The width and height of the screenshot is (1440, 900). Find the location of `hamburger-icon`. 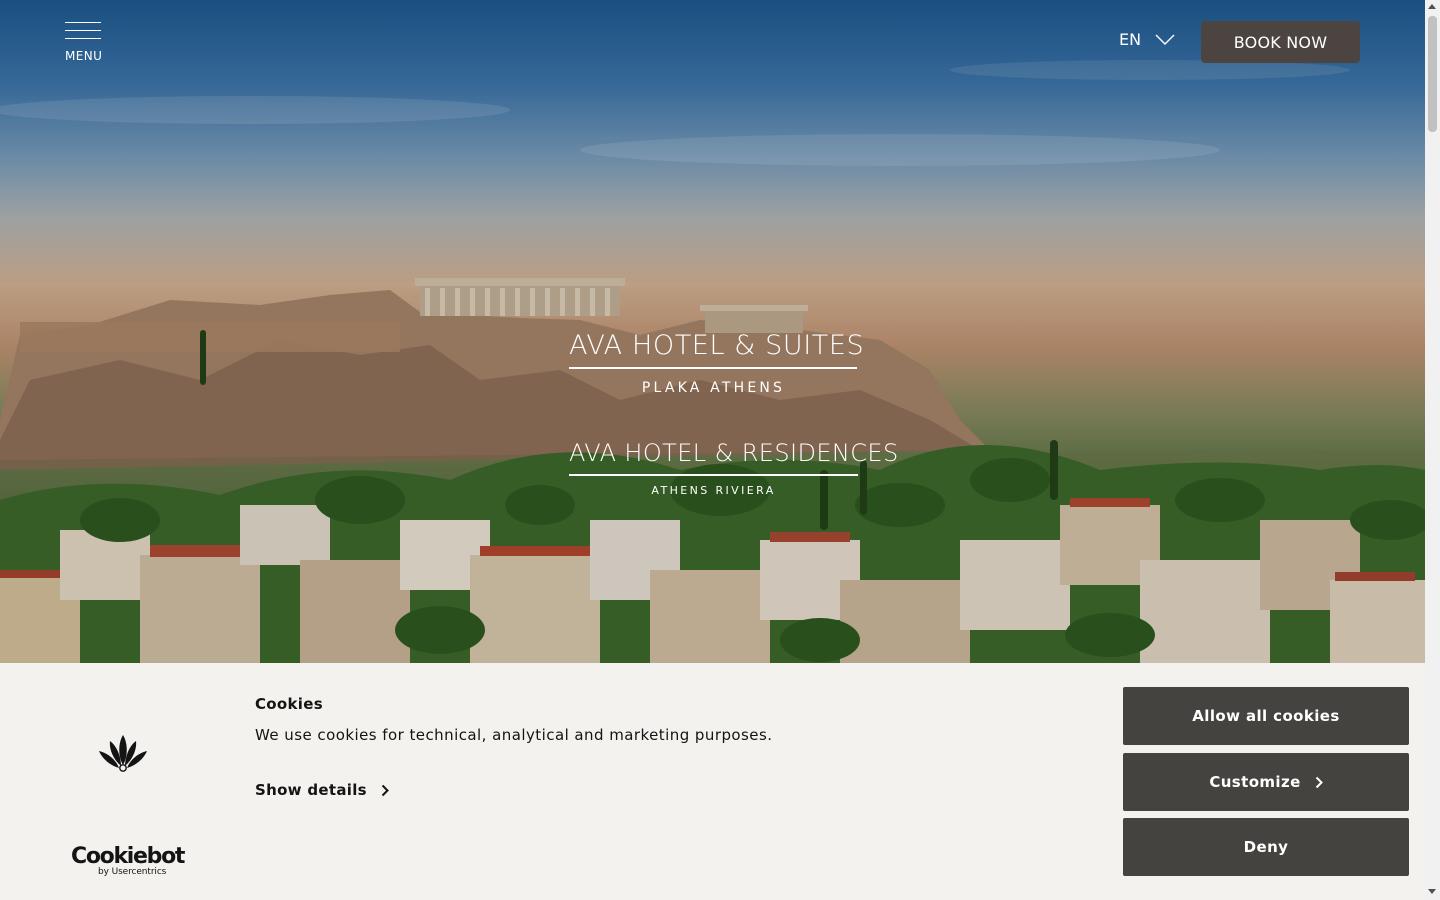

hamburger-icon is located at coordinates (83, 22).